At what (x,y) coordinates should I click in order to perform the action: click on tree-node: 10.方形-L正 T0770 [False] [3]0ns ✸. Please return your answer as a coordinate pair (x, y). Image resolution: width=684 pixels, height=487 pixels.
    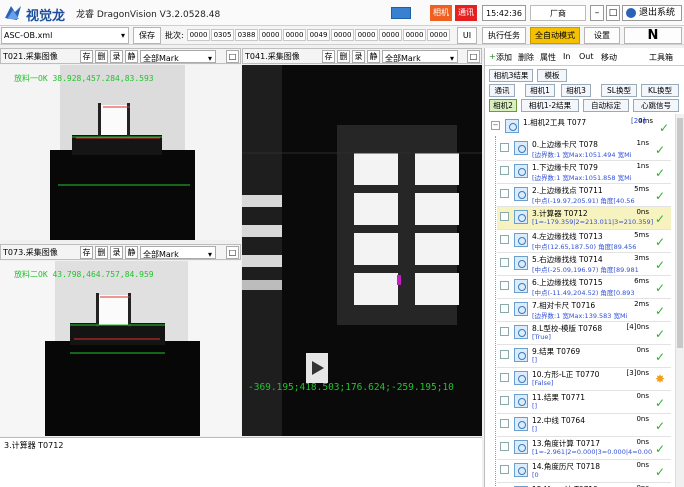
    Looking at the image, I should click on (584, 379).